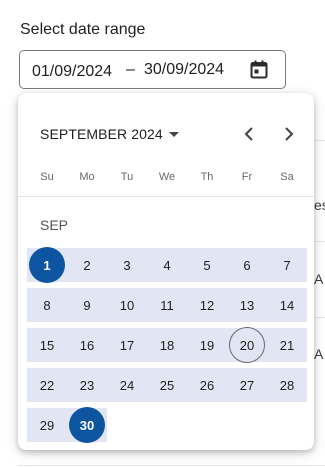 The height and width of the screenshot is (467, 325). What do you see at coordinates (167, 265) in the screenshot?
I see `day-cell: 4` at bounding box center [167, 265].